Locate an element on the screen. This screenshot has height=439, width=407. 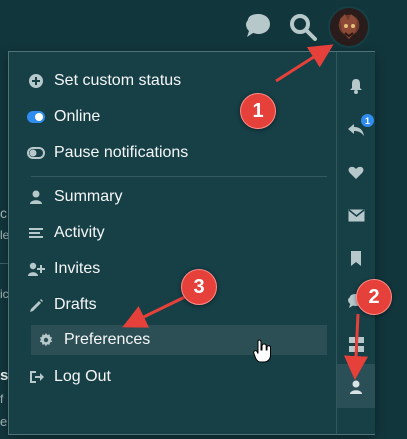
activity-item: Activity is located at coordinates (168, 233).